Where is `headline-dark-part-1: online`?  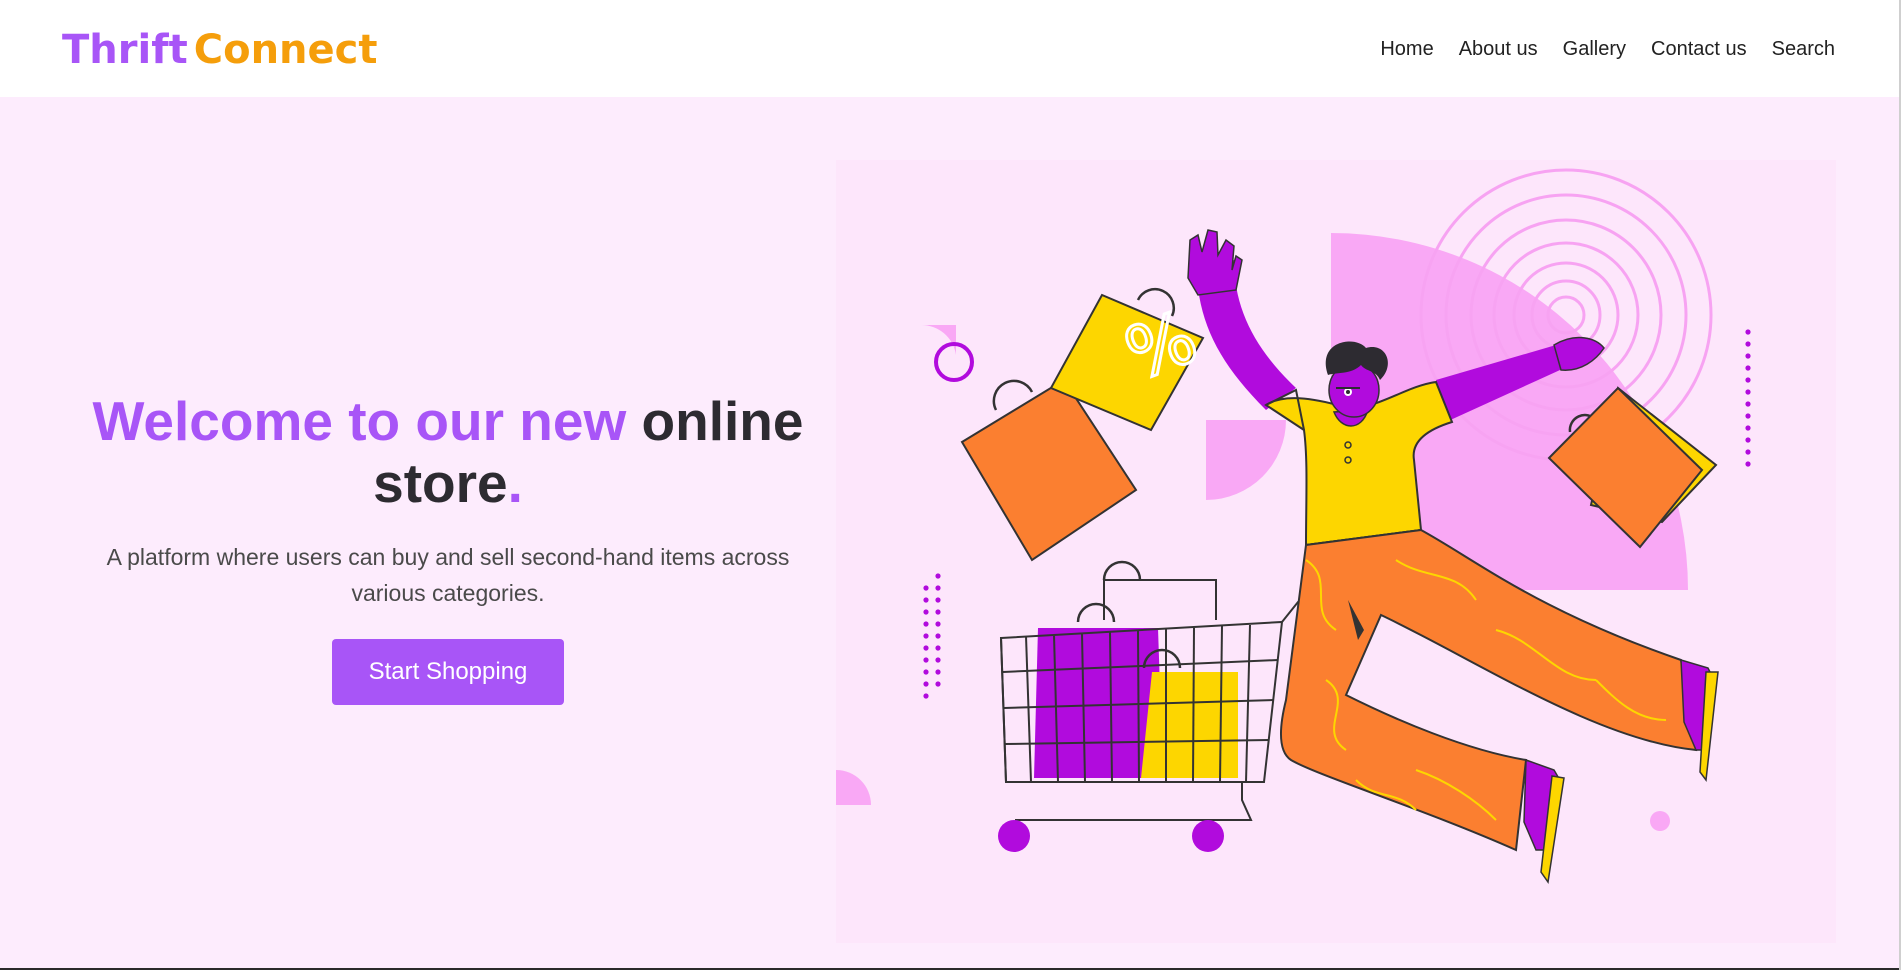
headline-dark-part-1: online is located at coordinates (722, 421).